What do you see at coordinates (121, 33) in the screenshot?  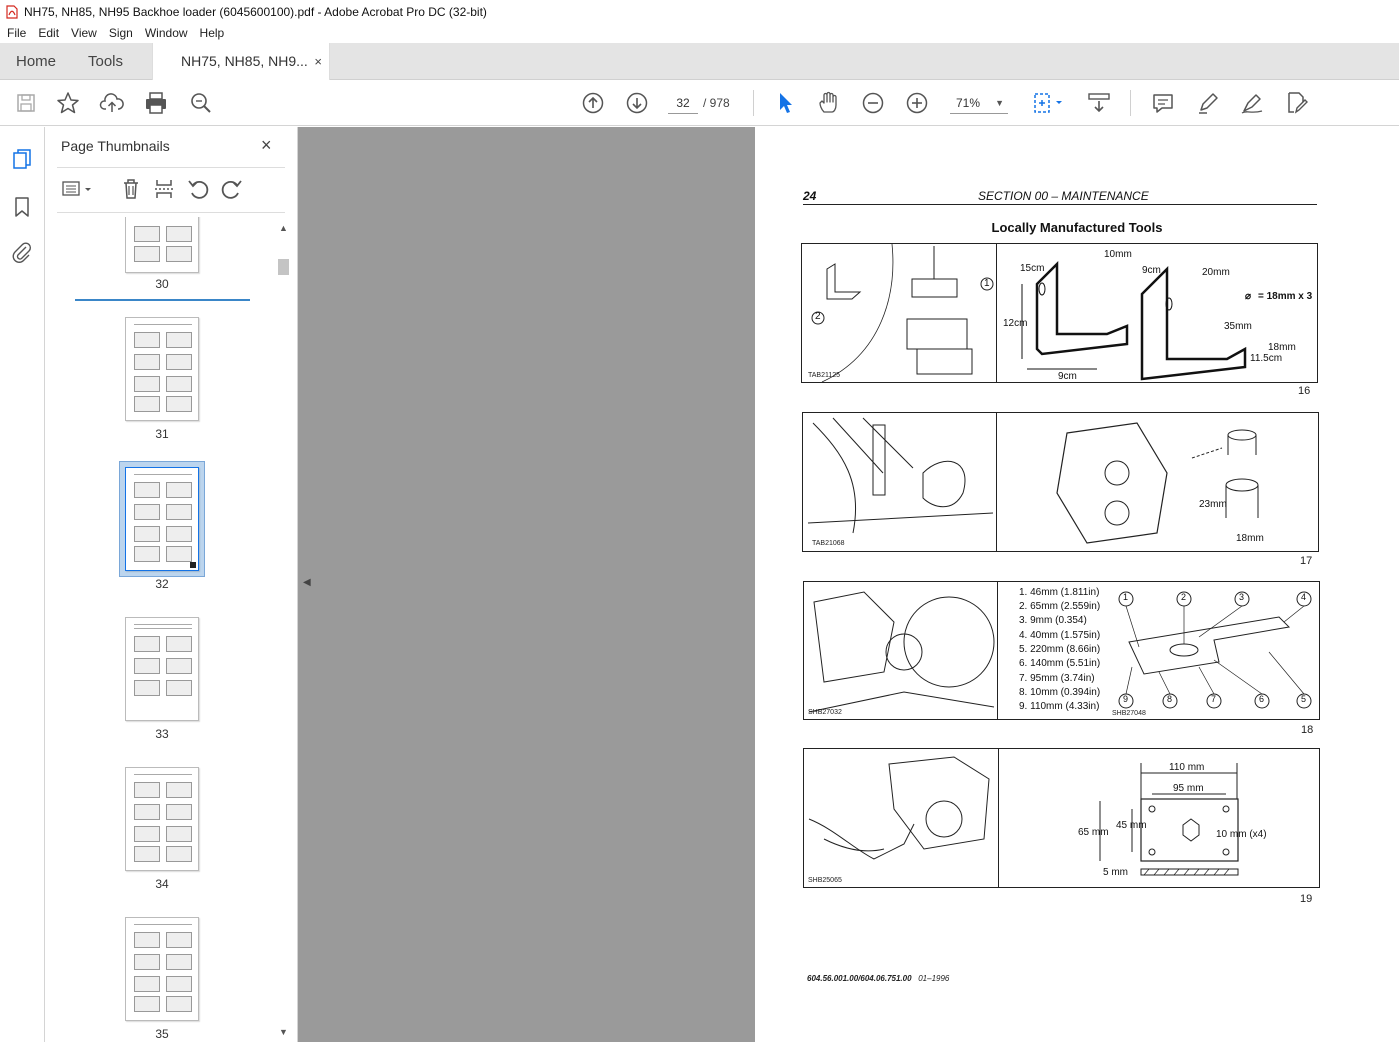 I see `menu-sign: Sign` at bounding box center [121, 33].